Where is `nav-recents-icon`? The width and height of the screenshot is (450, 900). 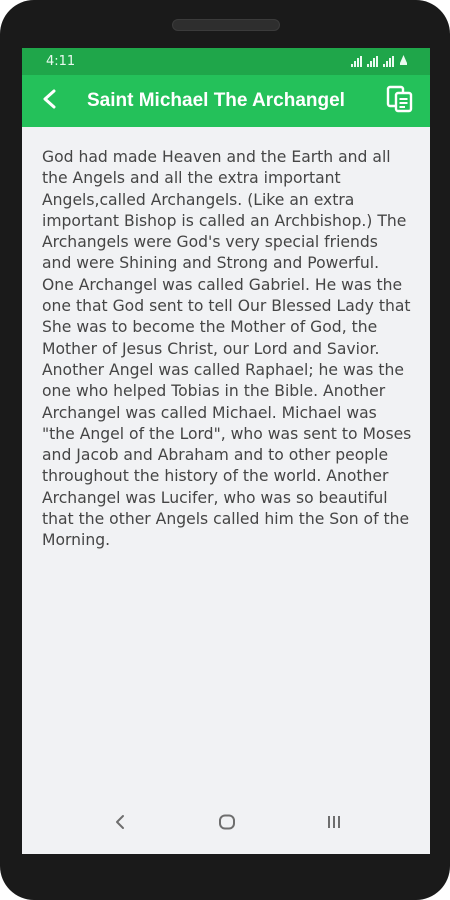 nav-recents-icon is located at coordinates (334, 824).